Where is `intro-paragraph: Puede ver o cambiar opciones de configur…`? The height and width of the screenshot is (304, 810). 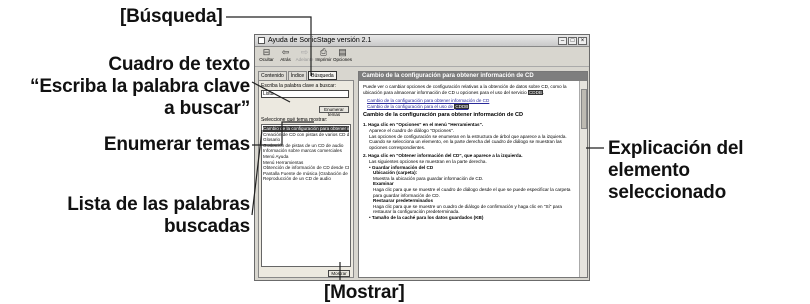 intro-paragraph: Puede ver o cambiar opciones de configur… is located at coordinates (465, 89).